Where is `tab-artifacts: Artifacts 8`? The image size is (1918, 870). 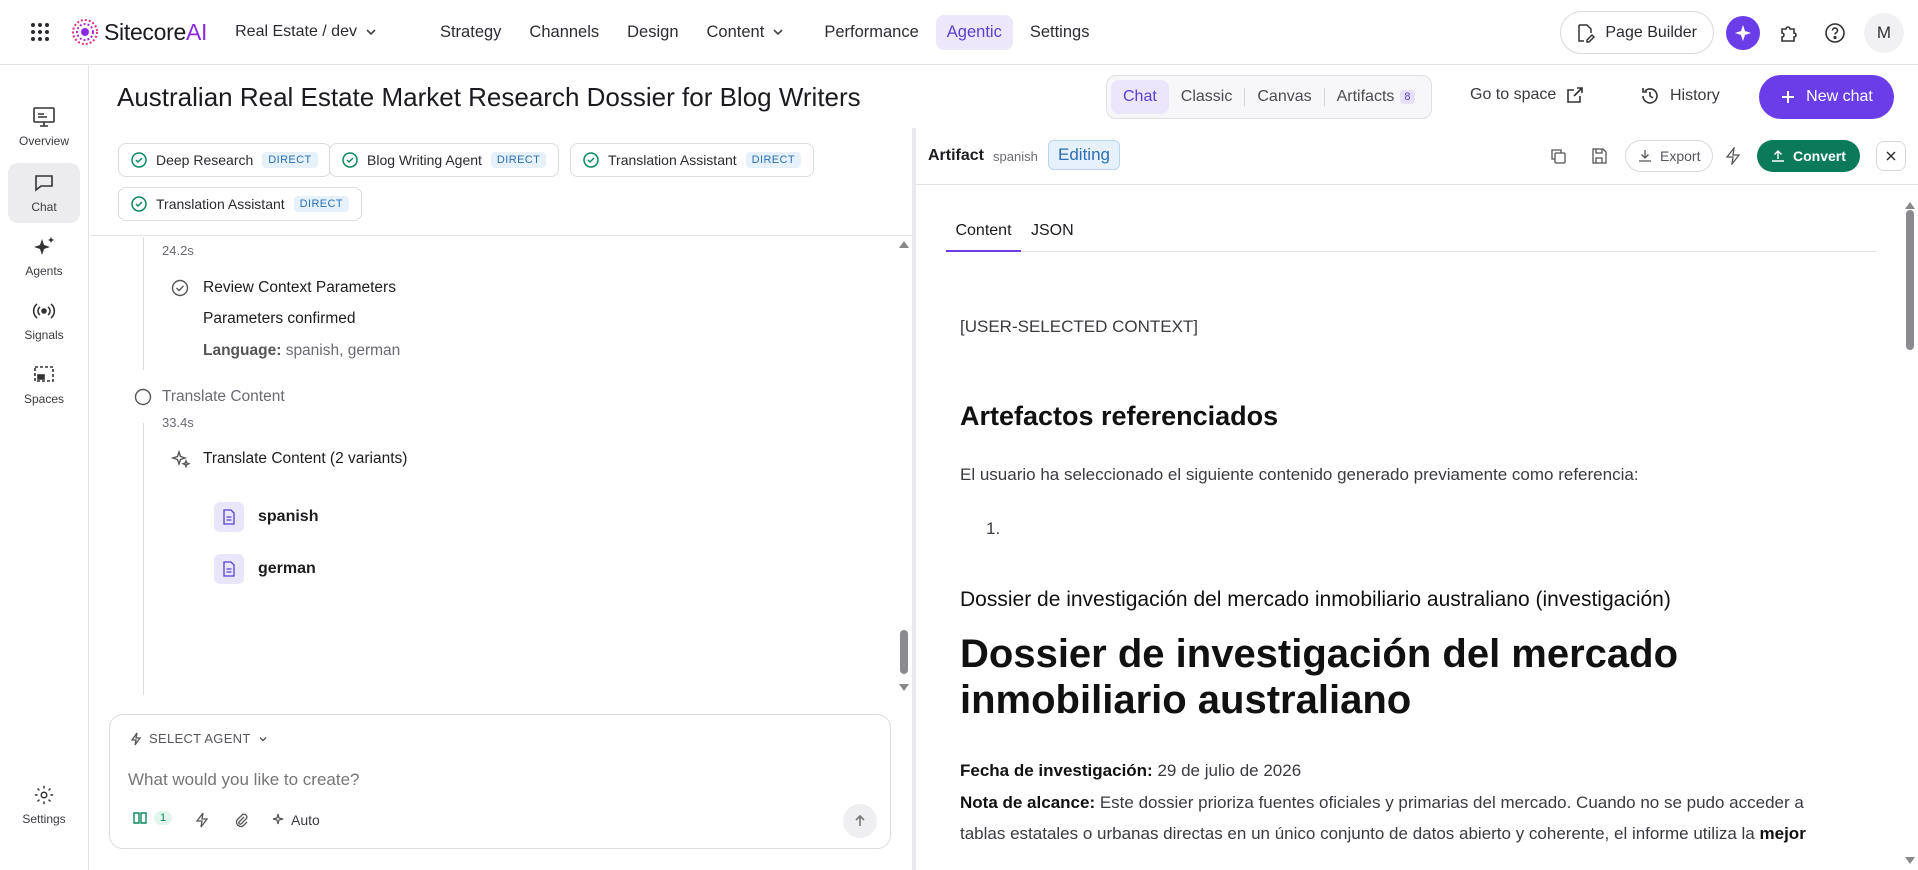
tab-artifacts: Artifacts 8 is located at coordinates (1376, 97).